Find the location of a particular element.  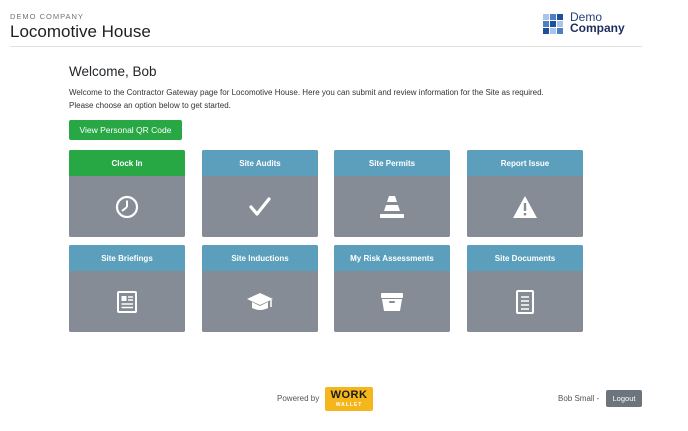

tile-label: Site Briefings is located at coordinates (127, 258).